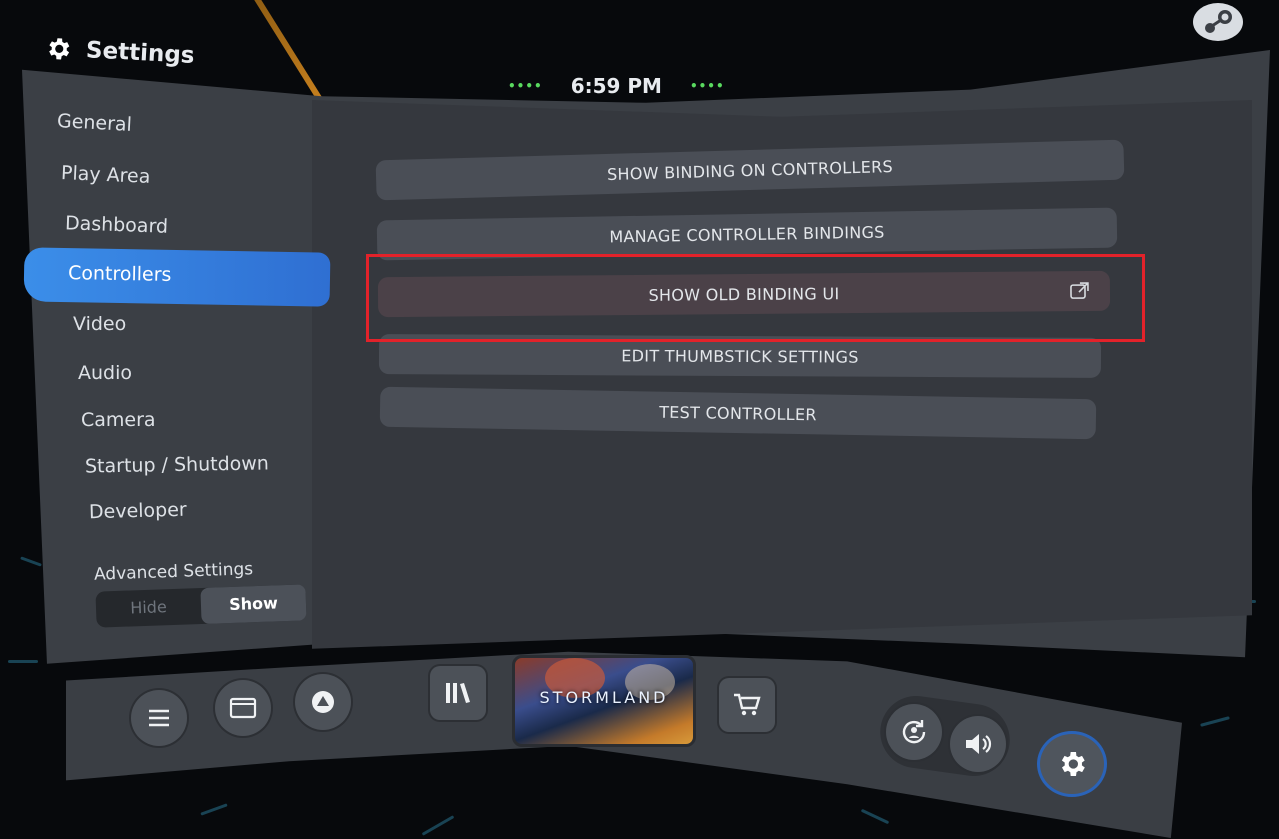  Describe the element at coordinates (177, 464) in the screenshot. I see `sidebar-item-startup-shutdown: Startup / Shutdown` at that location.